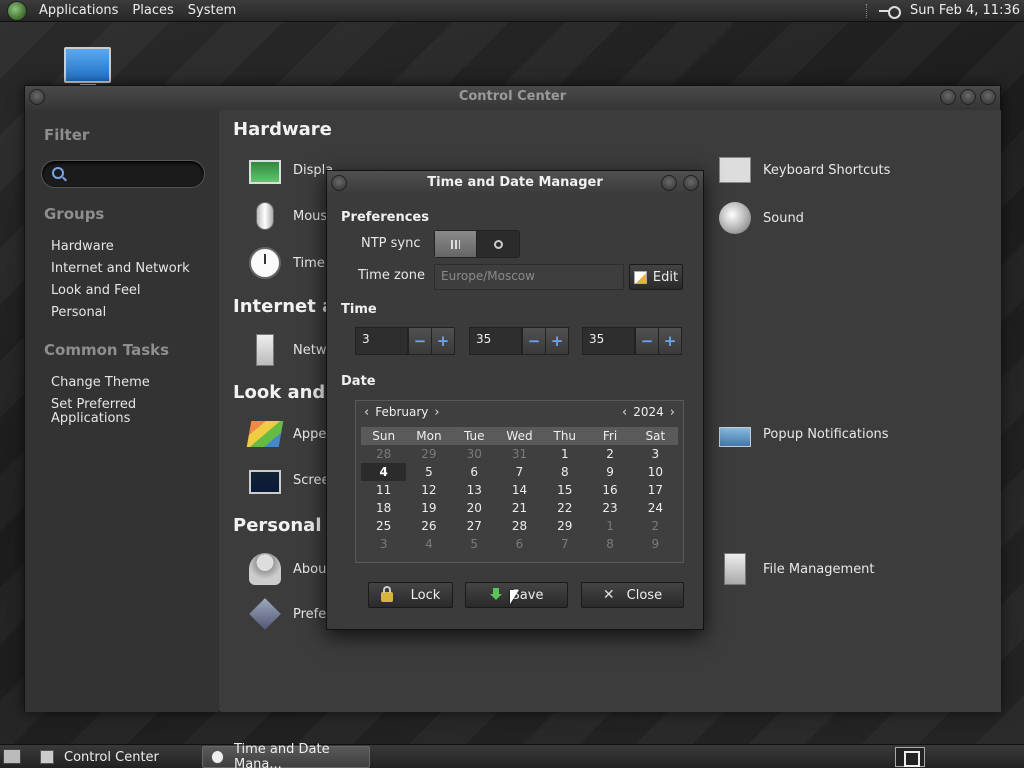 This screenshot has height=768, width=1024. Describe the element at coordinates (153, 10) in the screenshot. I see `menu-places: Places` at that location.